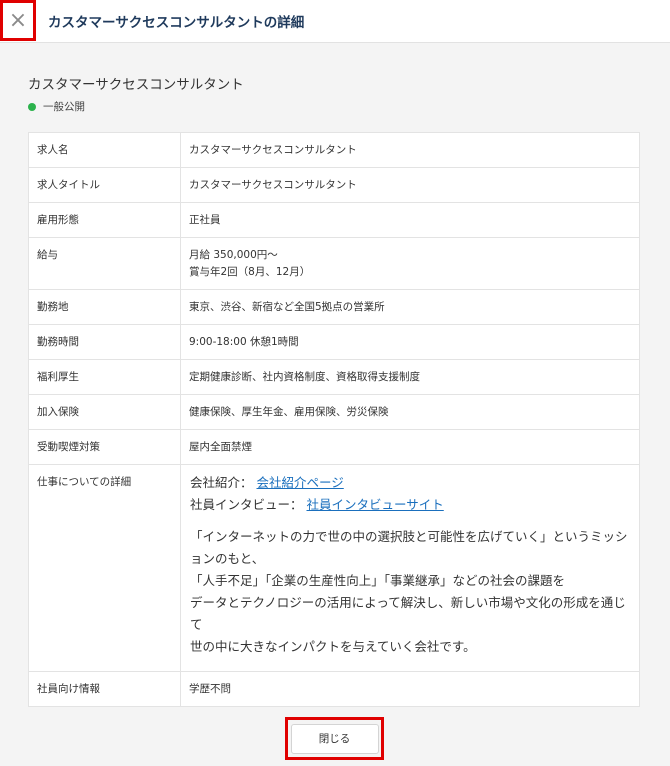 This screenshot has height=766, width=670. I want to click on job-title: カスタマーサクセスコンサルタント, so click(136, 85).